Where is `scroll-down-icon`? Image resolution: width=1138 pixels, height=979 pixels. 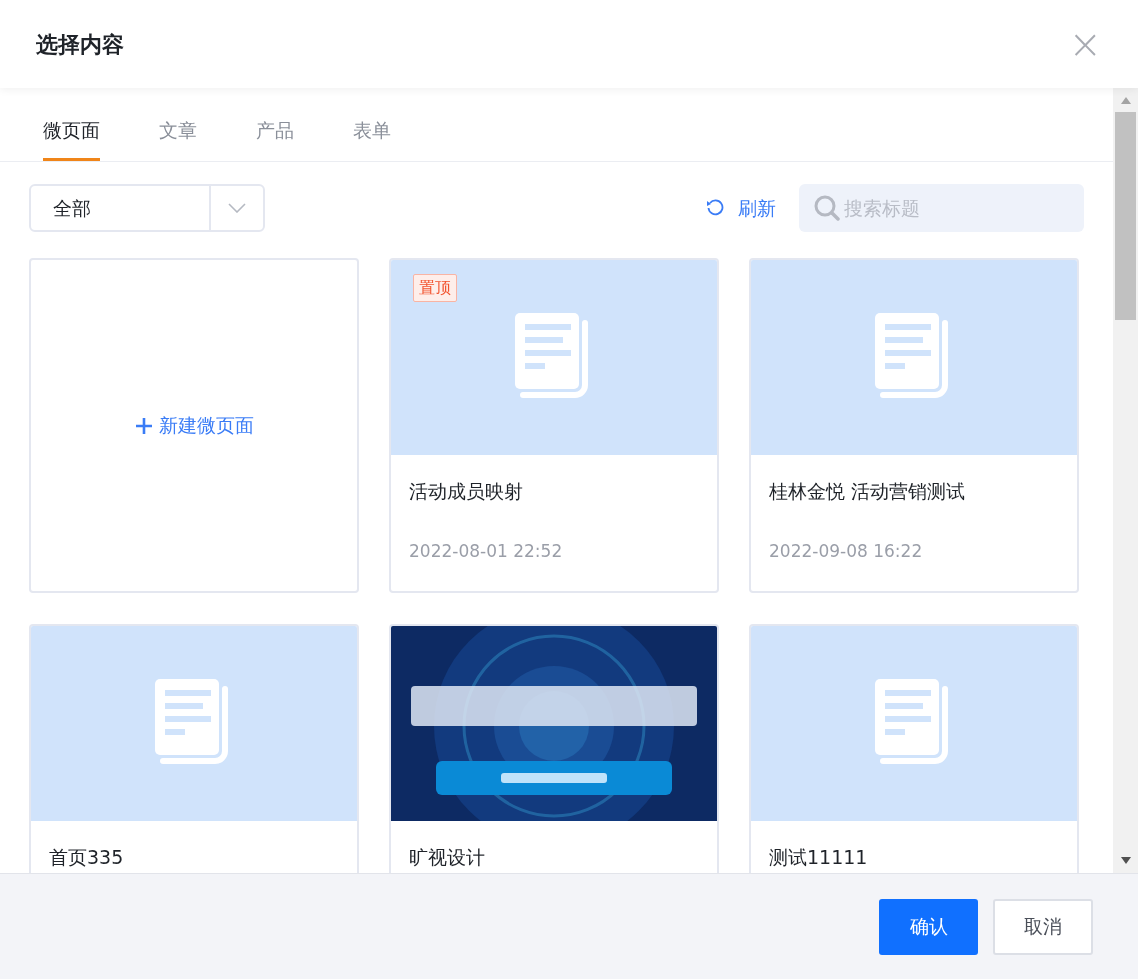
scroll-down-icon is located at coordinates (1125, 860).